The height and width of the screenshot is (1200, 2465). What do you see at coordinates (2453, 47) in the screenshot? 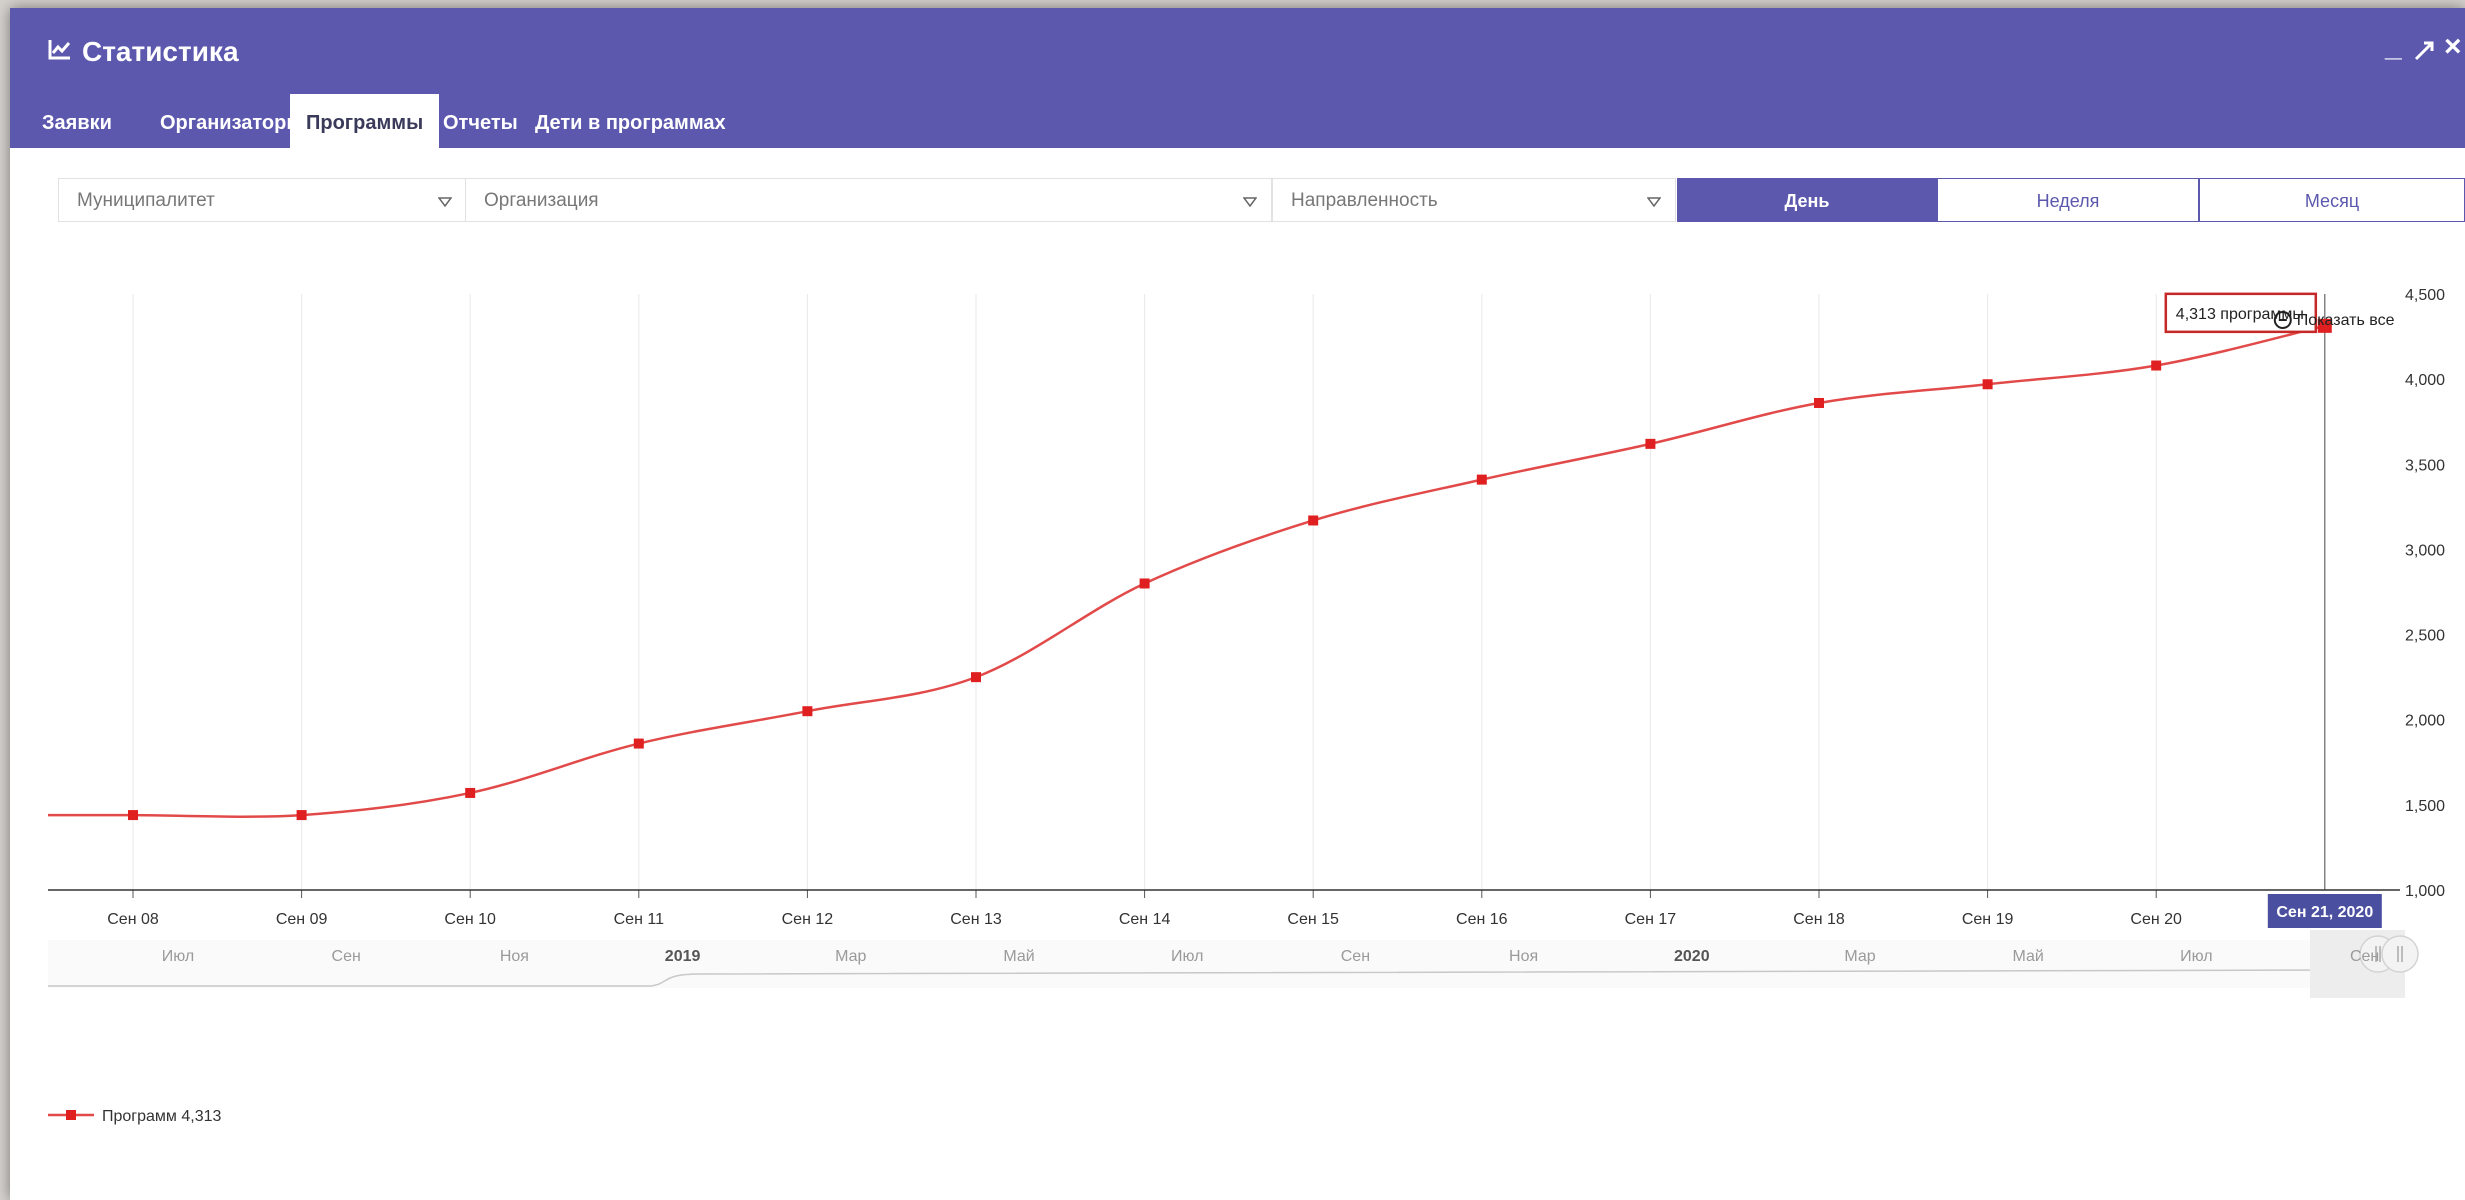
I see `close-icon: ×` at bounding box center [2453, 47].